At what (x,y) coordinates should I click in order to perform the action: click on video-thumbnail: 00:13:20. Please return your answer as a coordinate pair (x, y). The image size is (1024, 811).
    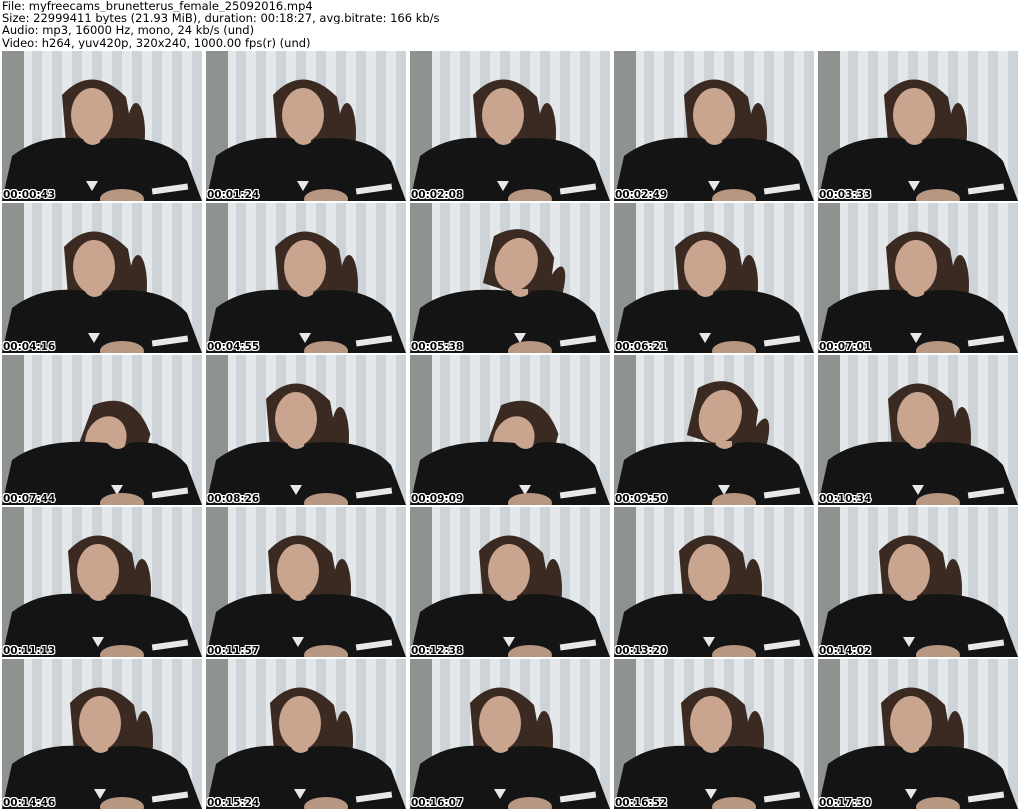
    Looking at the image, I should click on (714, 582).